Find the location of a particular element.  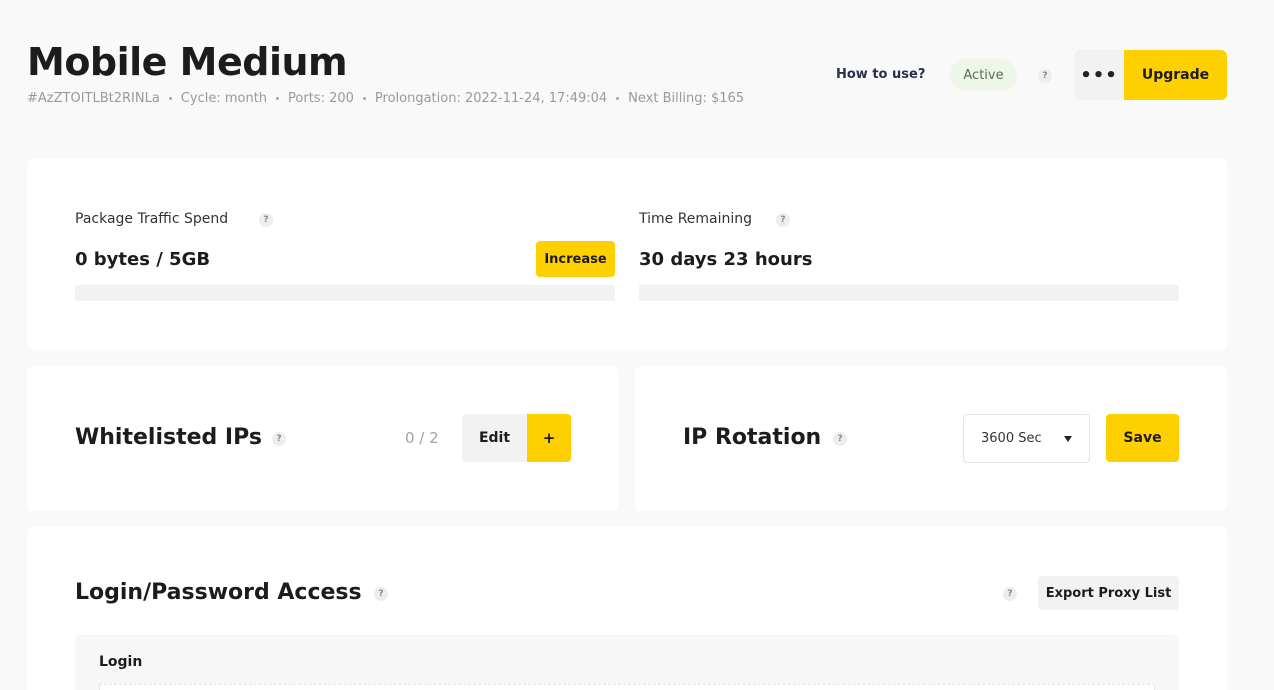

package-ports: Ports: 200 is located at coordinates (321, 98).